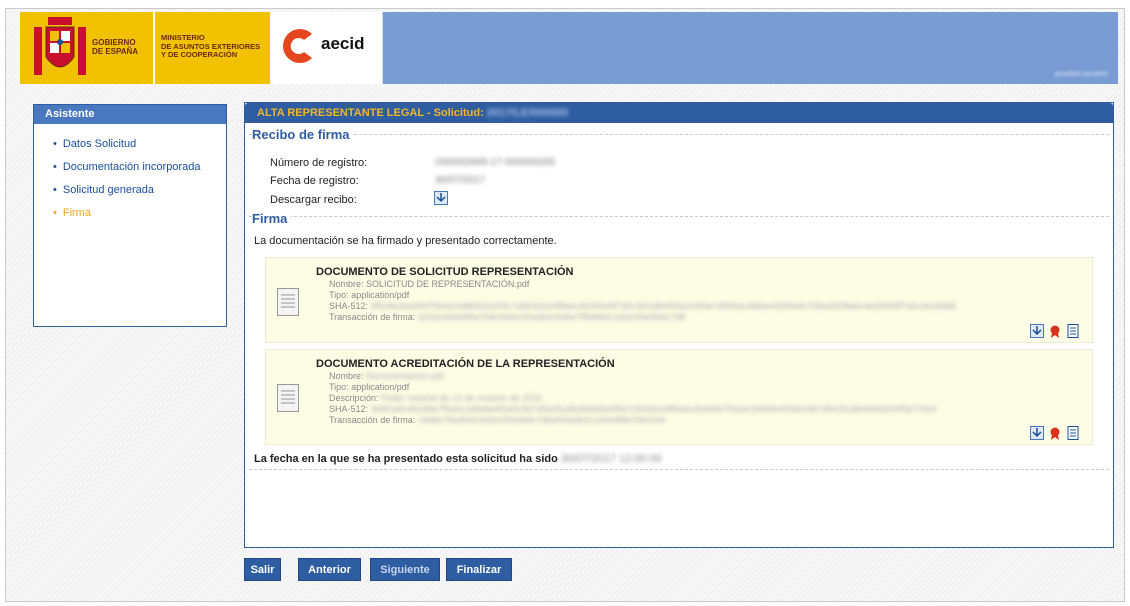 The image size is (1130, 606). I want to click on aecid-logo-icon, so click(297, 46).